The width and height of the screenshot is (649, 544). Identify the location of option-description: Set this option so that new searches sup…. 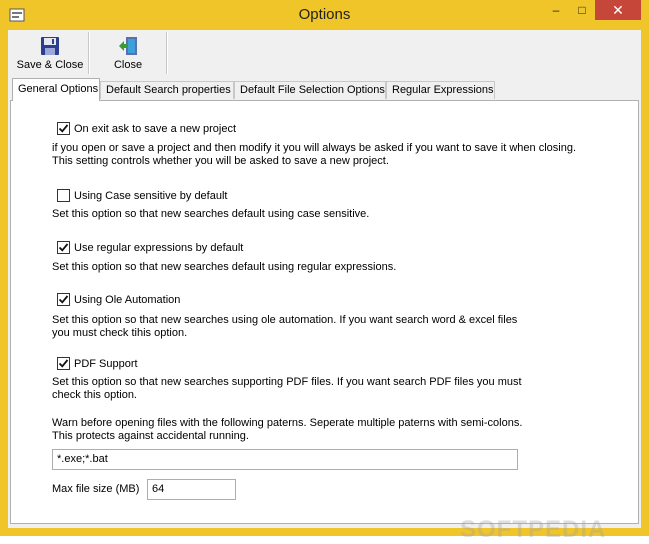
(287, 388).